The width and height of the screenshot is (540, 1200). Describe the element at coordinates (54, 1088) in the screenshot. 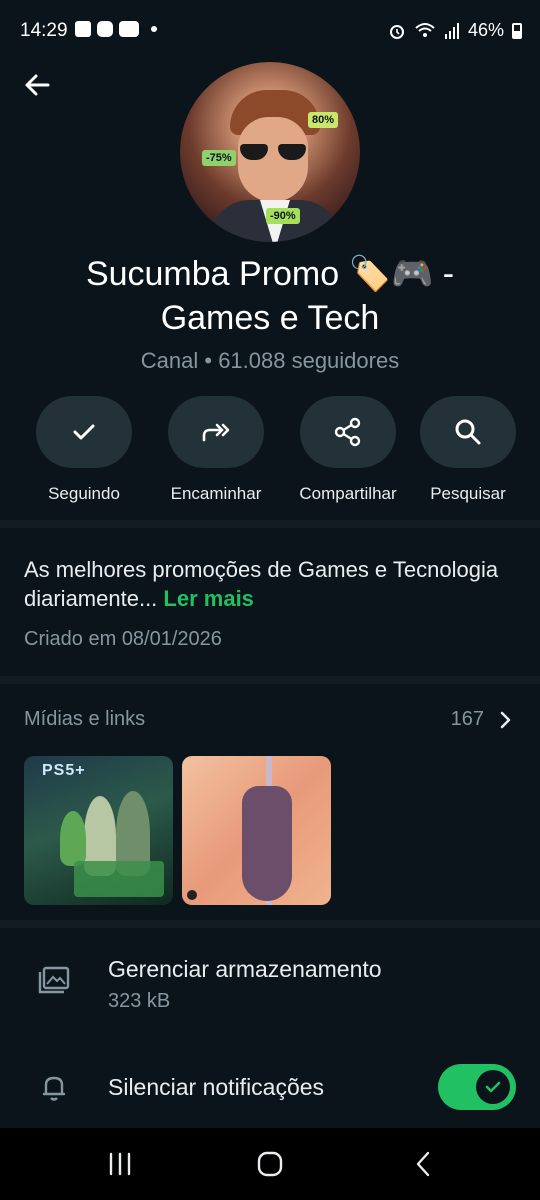

I see `bell-icon` at that location.